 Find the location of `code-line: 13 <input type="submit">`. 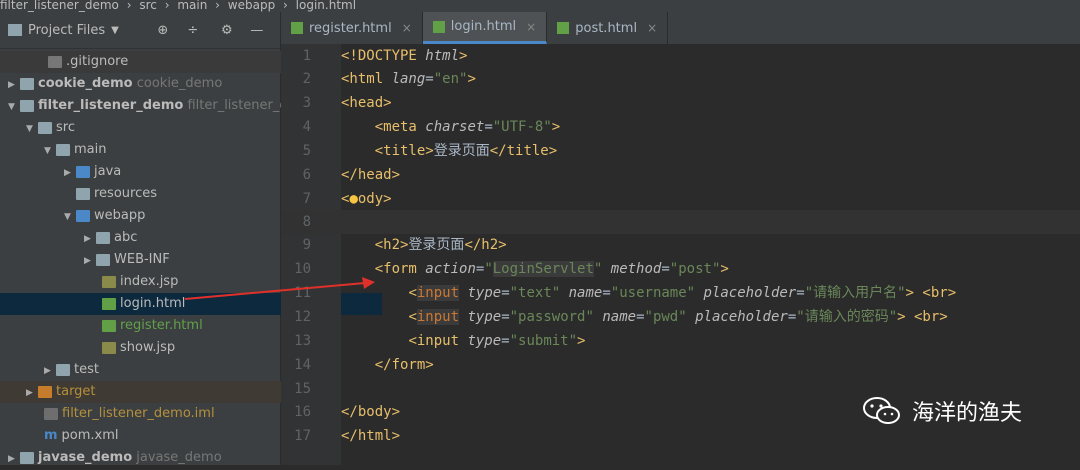

code-line: 13 <input type="submit"> is located at coordinates (680, 341).